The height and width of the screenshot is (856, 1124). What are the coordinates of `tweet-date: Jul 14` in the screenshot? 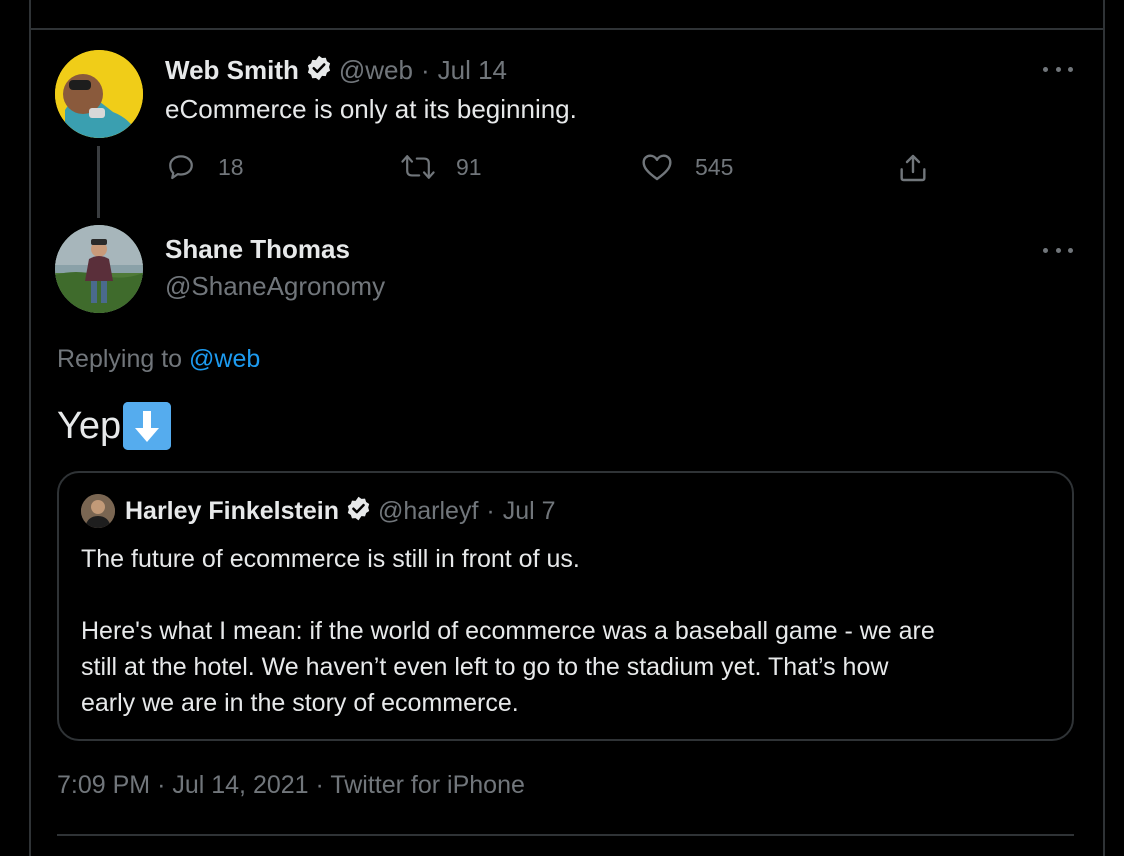 It's located at (472, 70).